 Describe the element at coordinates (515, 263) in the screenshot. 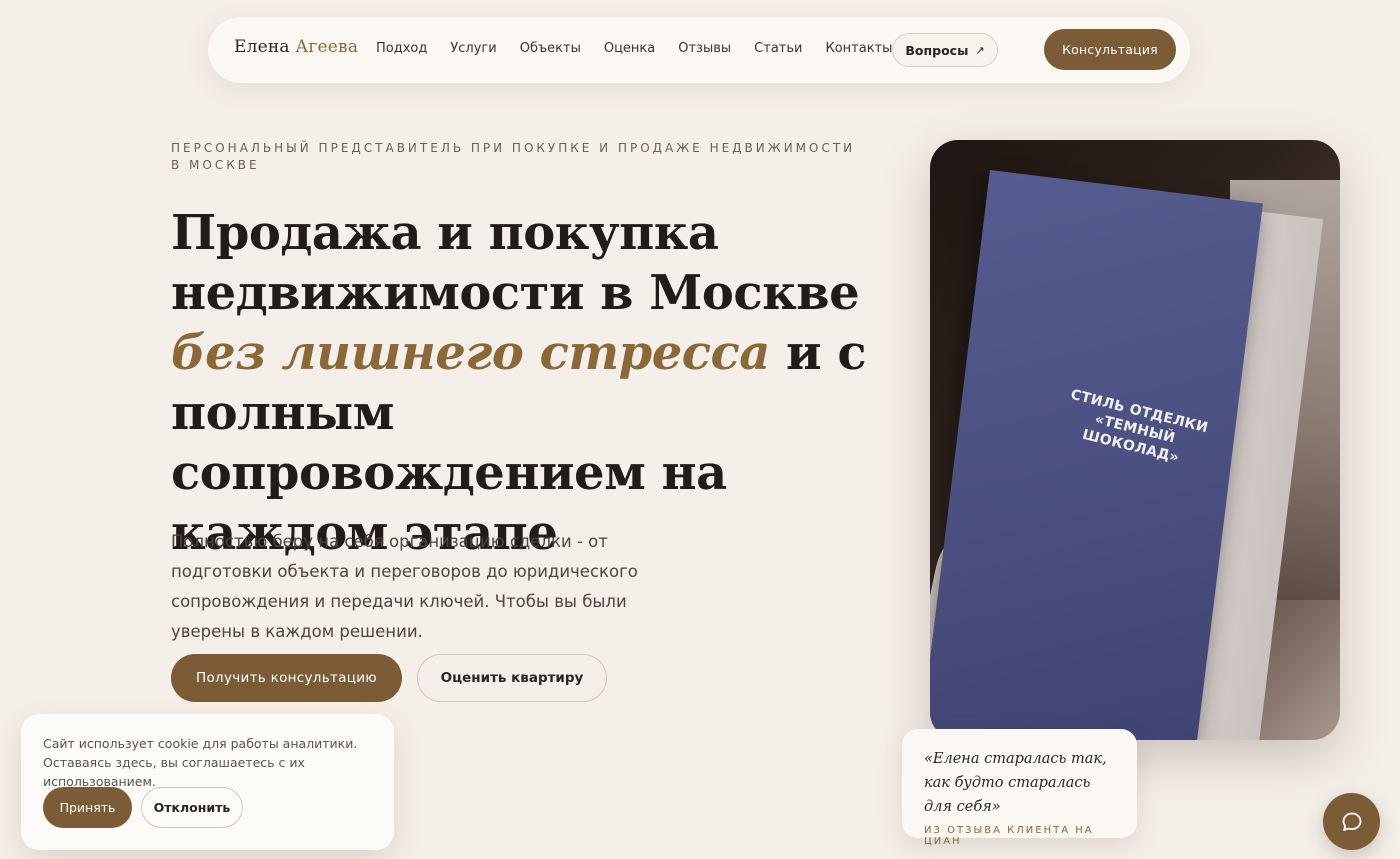

I see `headline-part-1: Продажа и покупка недвижимости в Москве` at that location.